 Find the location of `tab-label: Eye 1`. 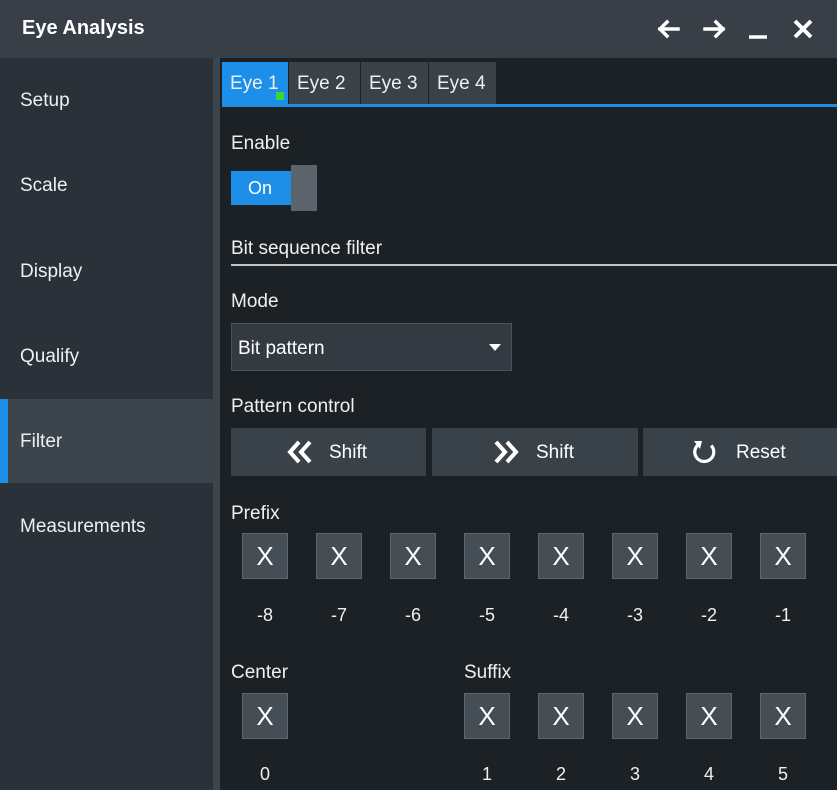

tab-label: Eye 1 is located at coordinates (254, 83).